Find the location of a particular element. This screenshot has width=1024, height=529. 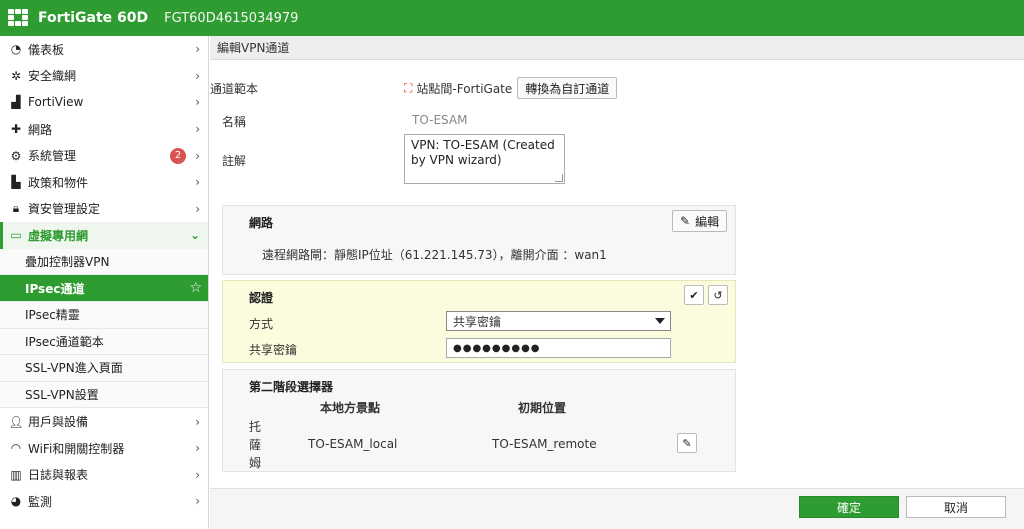

local-selector-value: TO-ESAM_local is located at coordinates (353, 444).